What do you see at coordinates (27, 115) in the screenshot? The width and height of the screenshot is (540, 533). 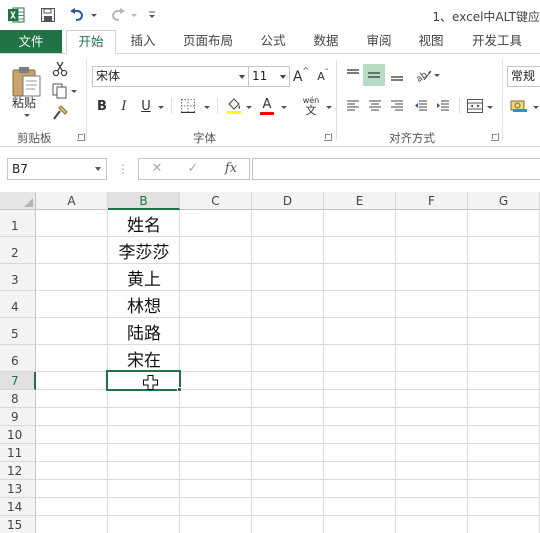 I see `paste-dropdown-icon` at bounding box center [27, 115].